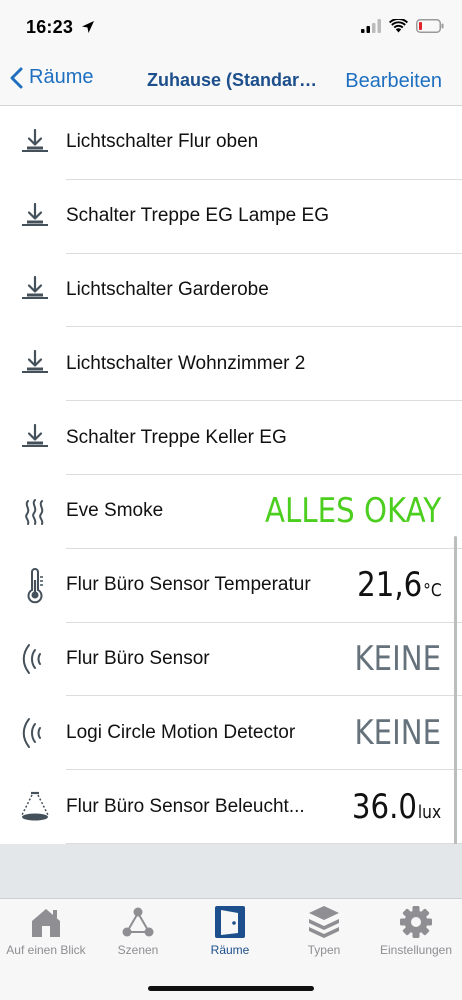 The image size is (462, 1000). I want to click on back-button: Räume, so click(51, 77).